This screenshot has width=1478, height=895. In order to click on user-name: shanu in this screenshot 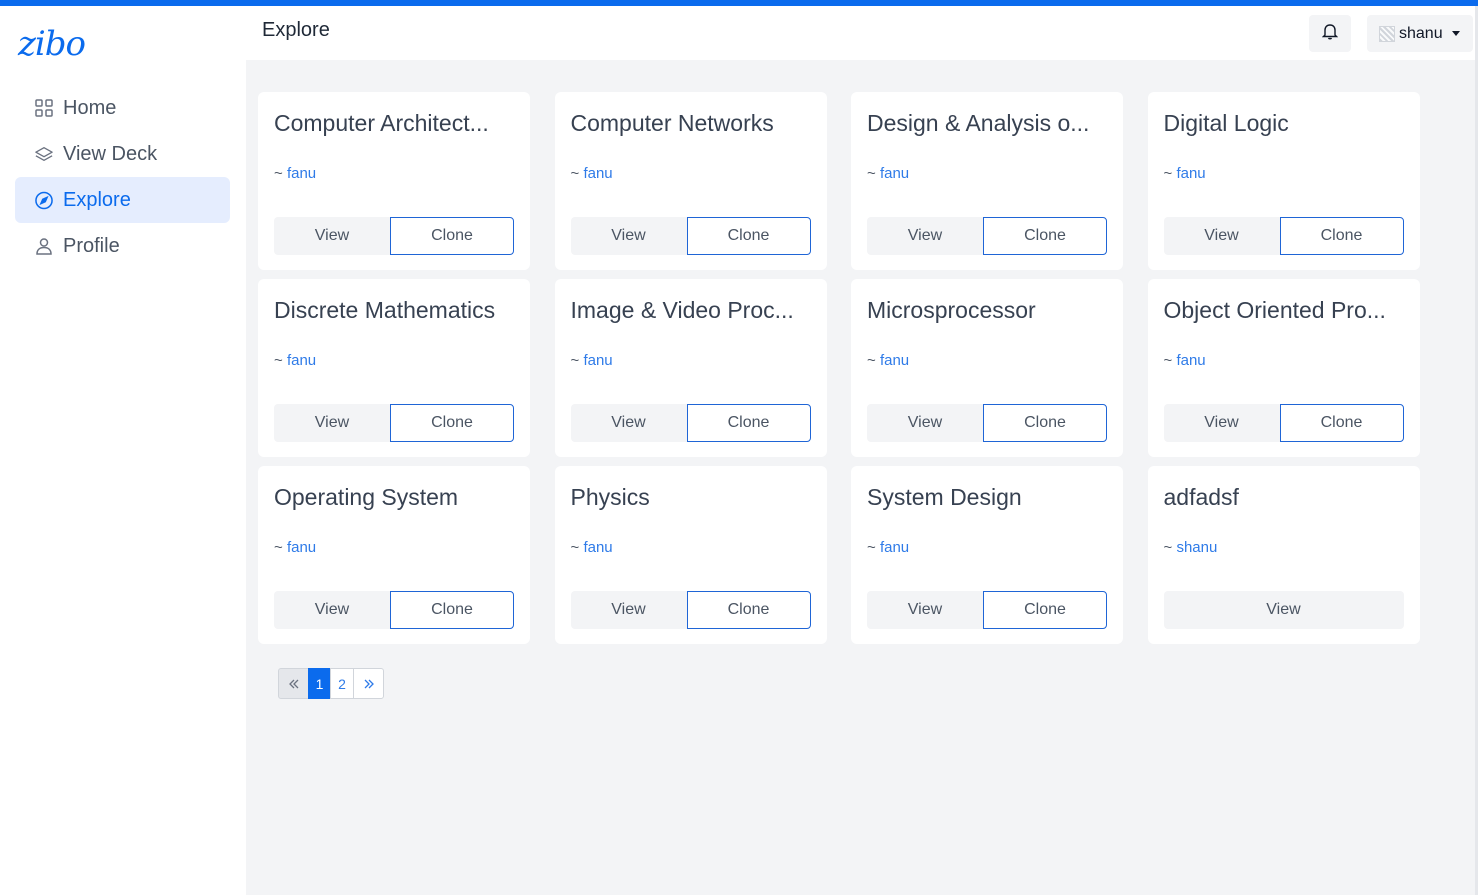, I will do `click(1421, 33)`.